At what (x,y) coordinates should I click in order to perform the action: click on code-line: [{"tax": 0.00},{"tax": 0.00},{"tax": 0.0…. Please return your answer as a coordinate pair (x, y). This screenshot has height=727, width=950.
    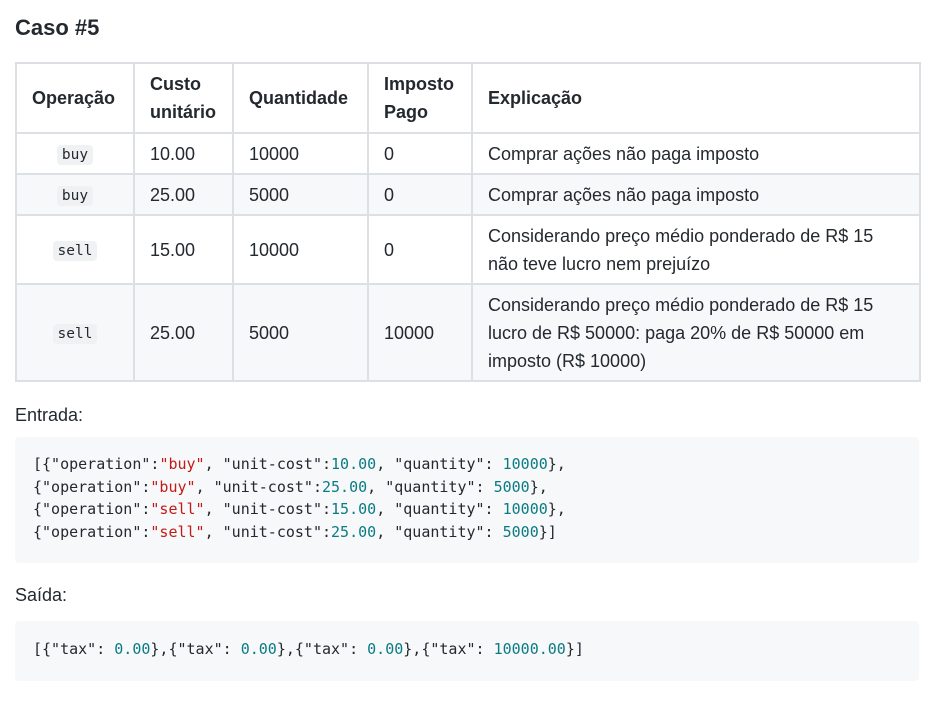
    Looking at the image, I should click on (308, 649).